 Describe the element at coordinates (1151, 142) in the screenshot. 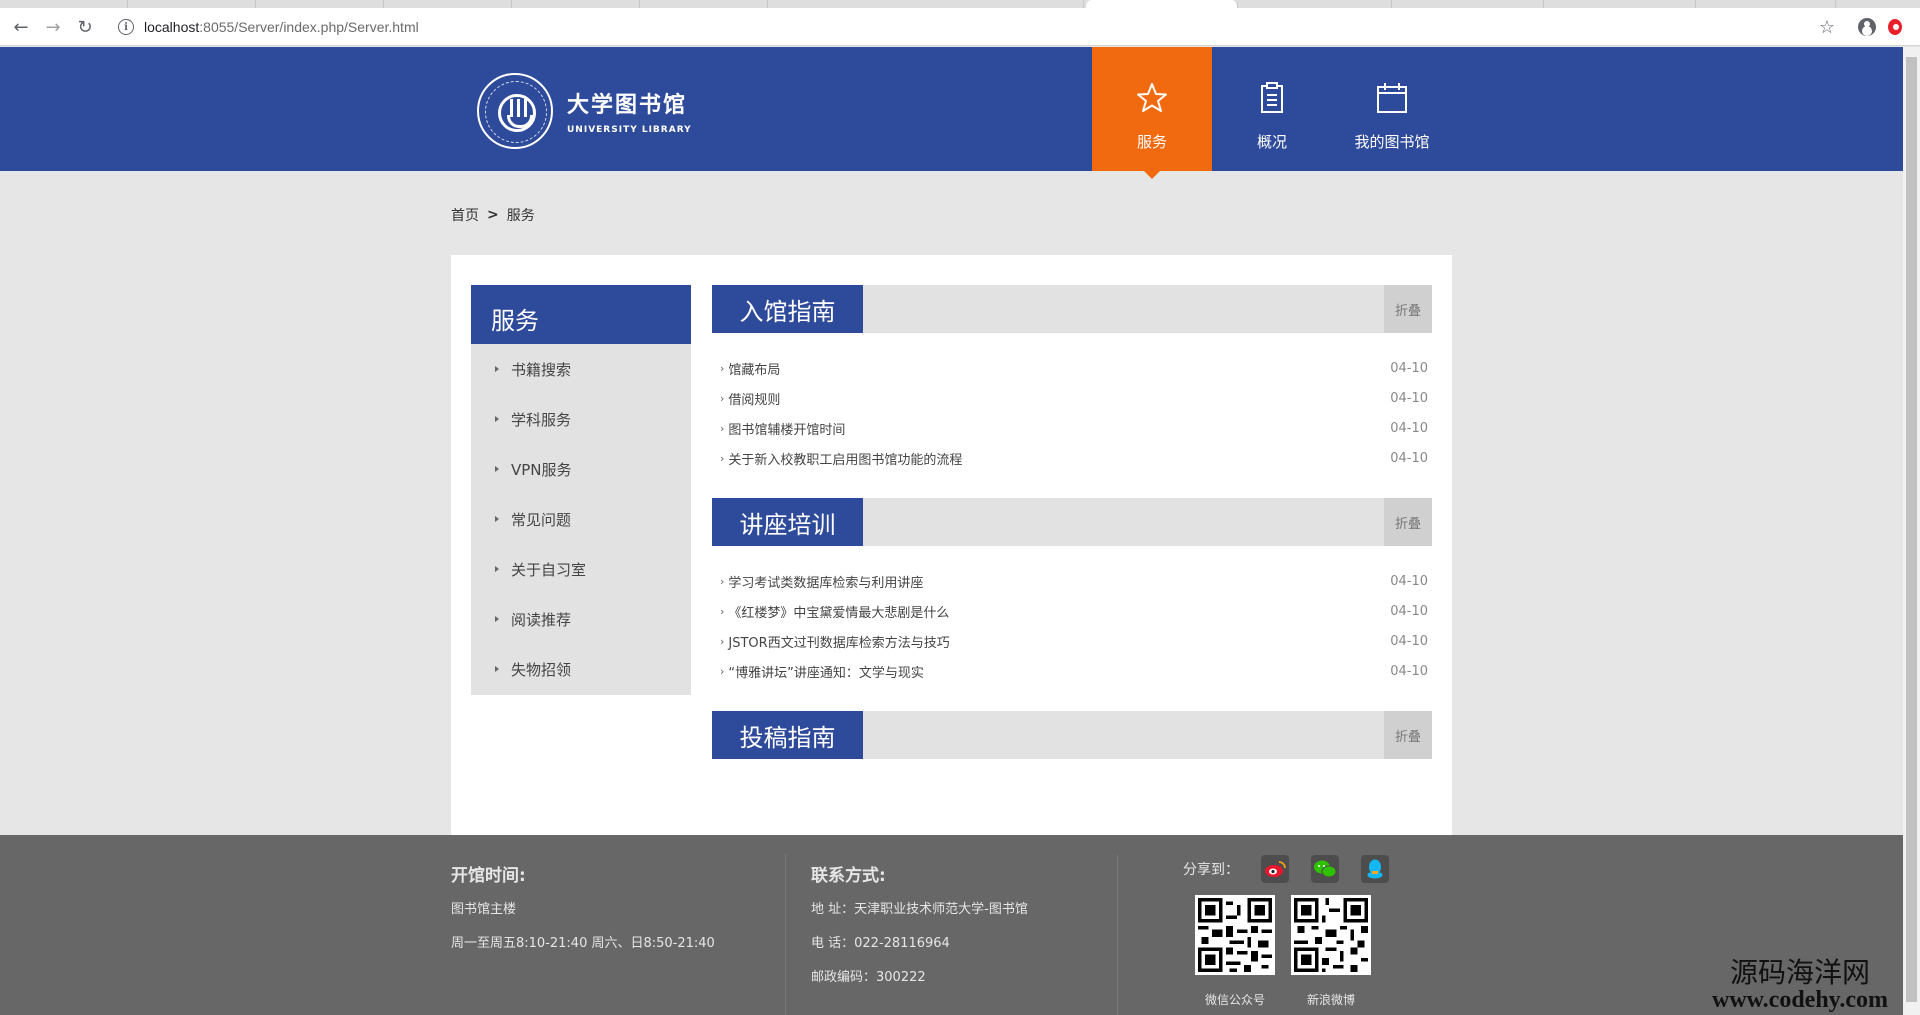

I see `nav-label: 服务` at that location.